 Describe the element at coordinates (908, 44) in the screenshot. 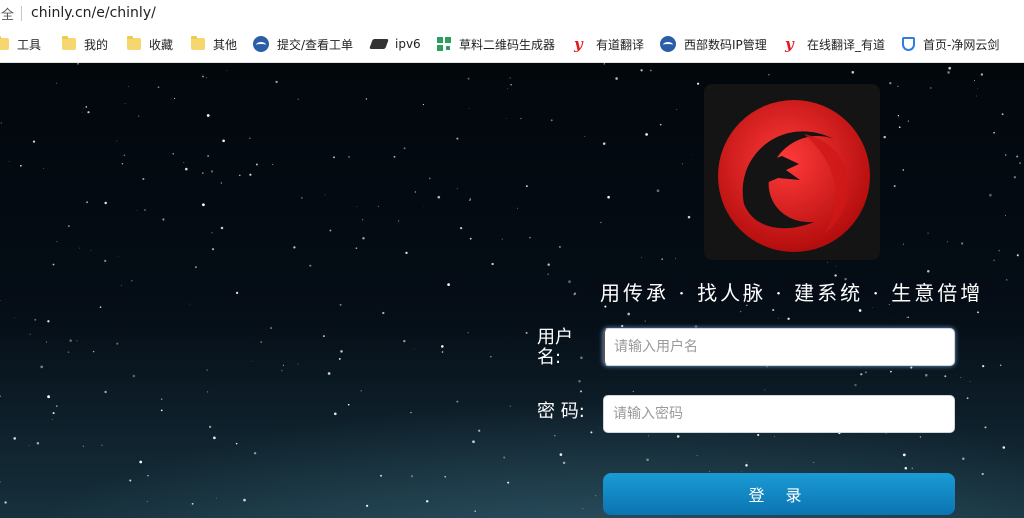

I see `shield-icon` at that location.